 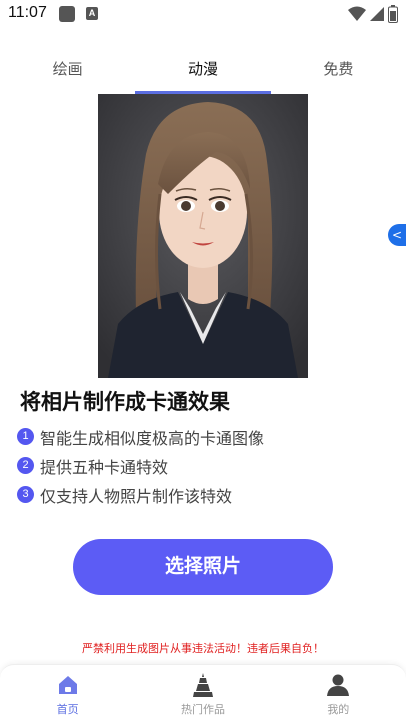 I want to click on home-icon, so click(x=68, y=685).